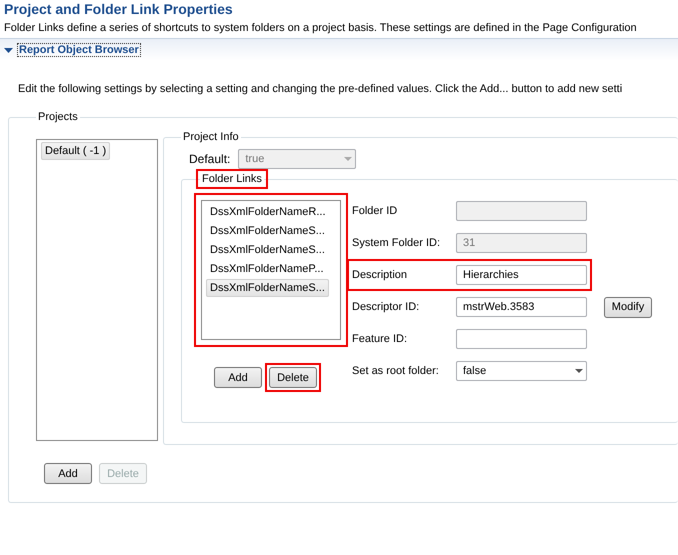  Describe the element at coordinates (118, 8) in the screenshot. I see `page-title: Project and Folder Link Properties` at that location.